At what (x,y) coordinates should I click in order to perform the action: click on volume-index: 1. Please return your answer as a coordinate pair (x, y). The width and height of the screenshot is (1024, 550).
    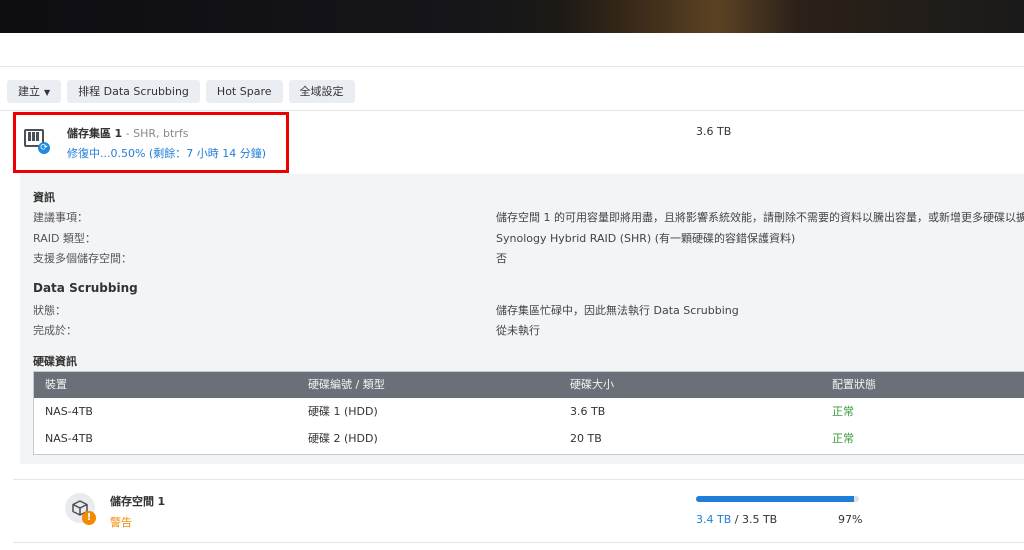
    Looking at the image, I should click on (161, 501).